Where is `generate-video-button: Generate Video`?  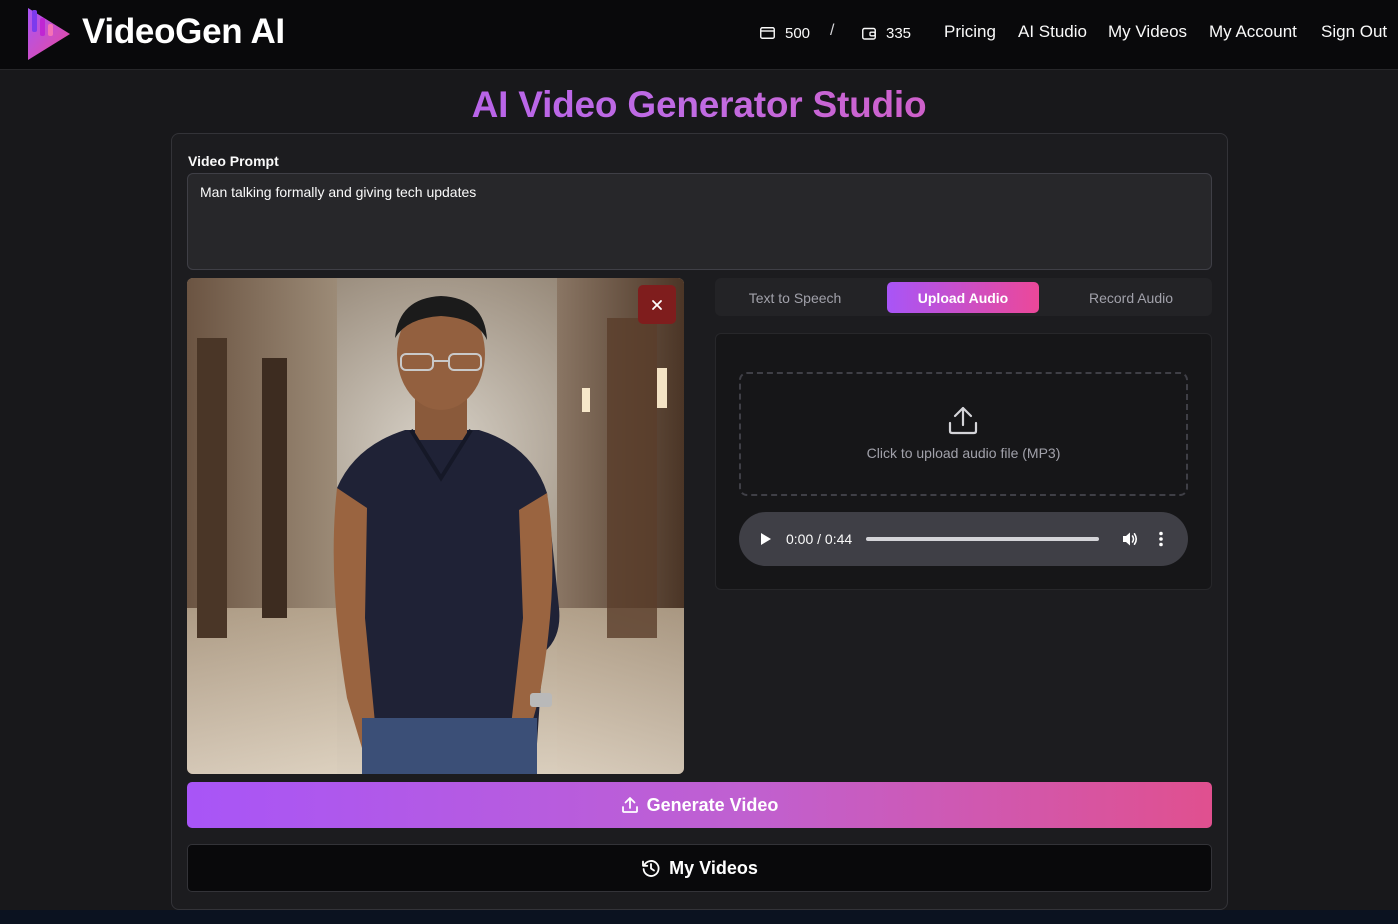
generate-video-button: Generate Video is located at coordinates (699, 805).